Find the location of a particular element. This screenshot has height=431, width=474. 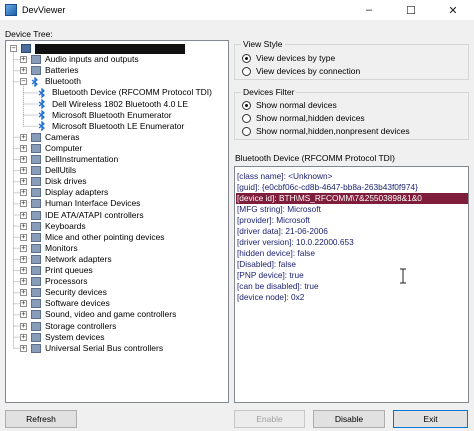

radio-show-normal-hidden: Show normal,hidden devices is located at coordinates (303, 118).